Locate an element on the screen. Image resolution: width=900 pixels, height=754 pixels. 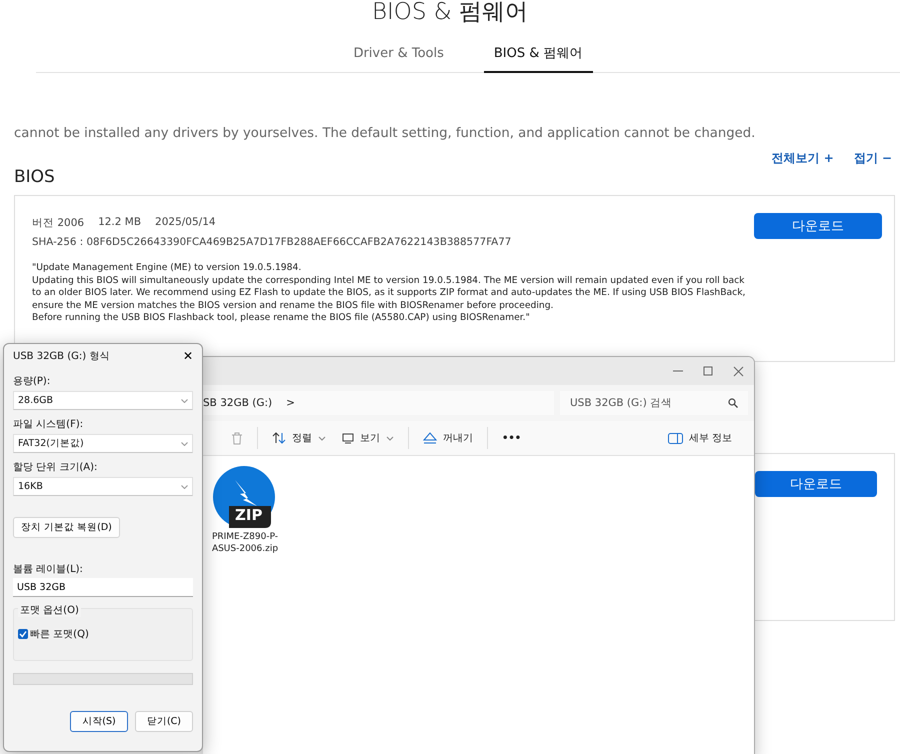
search-field: USB 32GB (G:) 검색 is located at coordinates (654, 403).